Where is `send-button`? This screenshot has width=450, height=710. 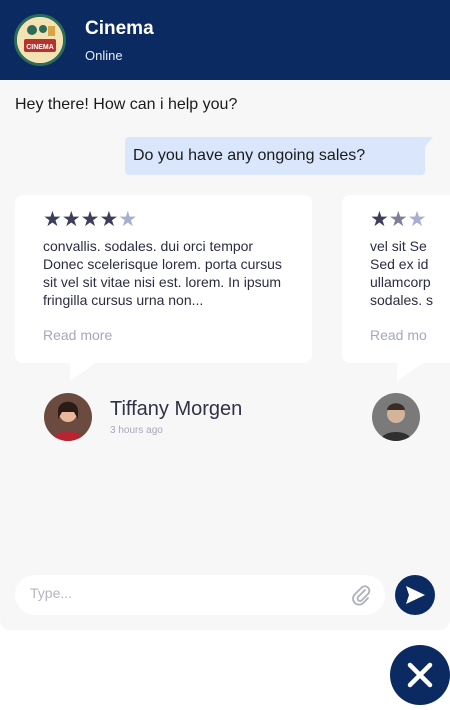
send-button is located at coordinates (415, 595).